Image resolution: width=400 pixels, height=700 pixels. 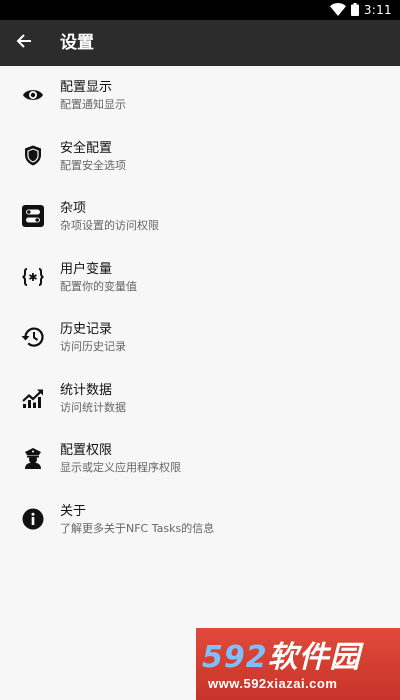 What do you see at coordinates (273, 683) in the screenshot?
I see `watermark-url: www.592xiazai.com` at bounding box center [273, 683].